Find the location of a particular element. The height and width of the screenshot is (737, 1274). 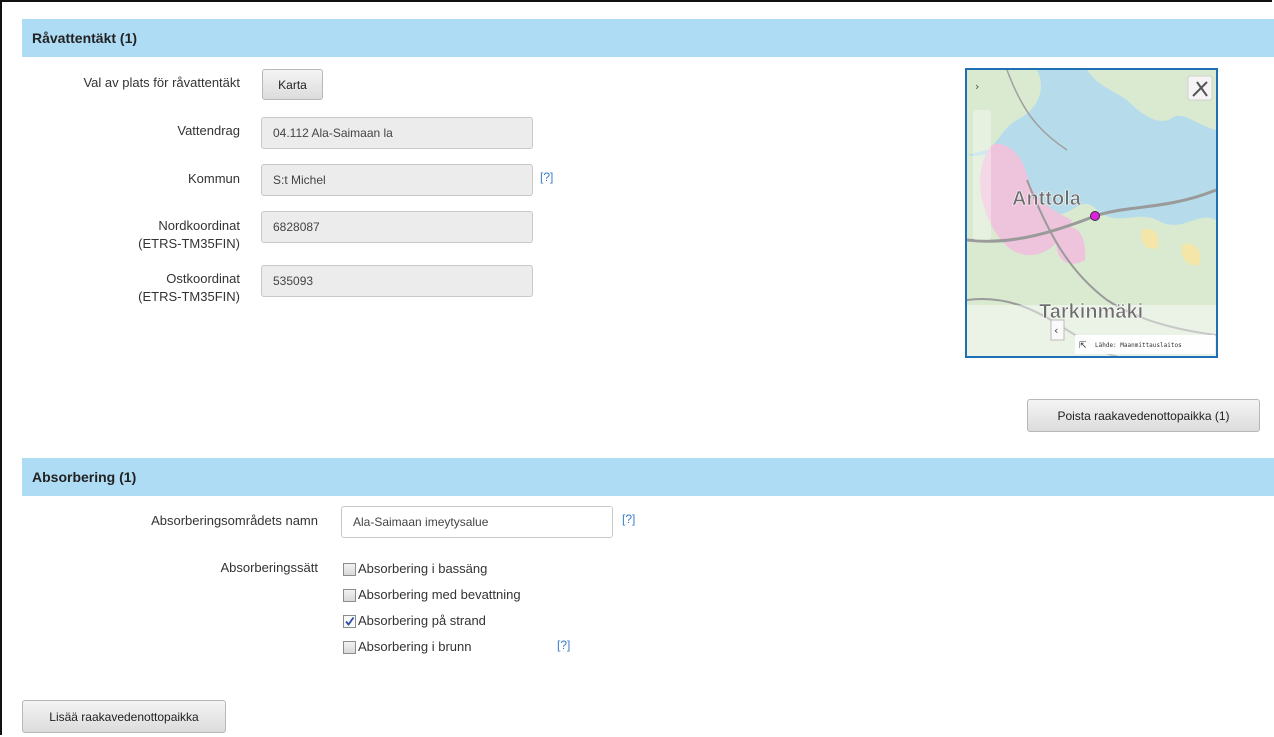

expand-corner-icon: ⇱ is located at coordinates (1083, 346).